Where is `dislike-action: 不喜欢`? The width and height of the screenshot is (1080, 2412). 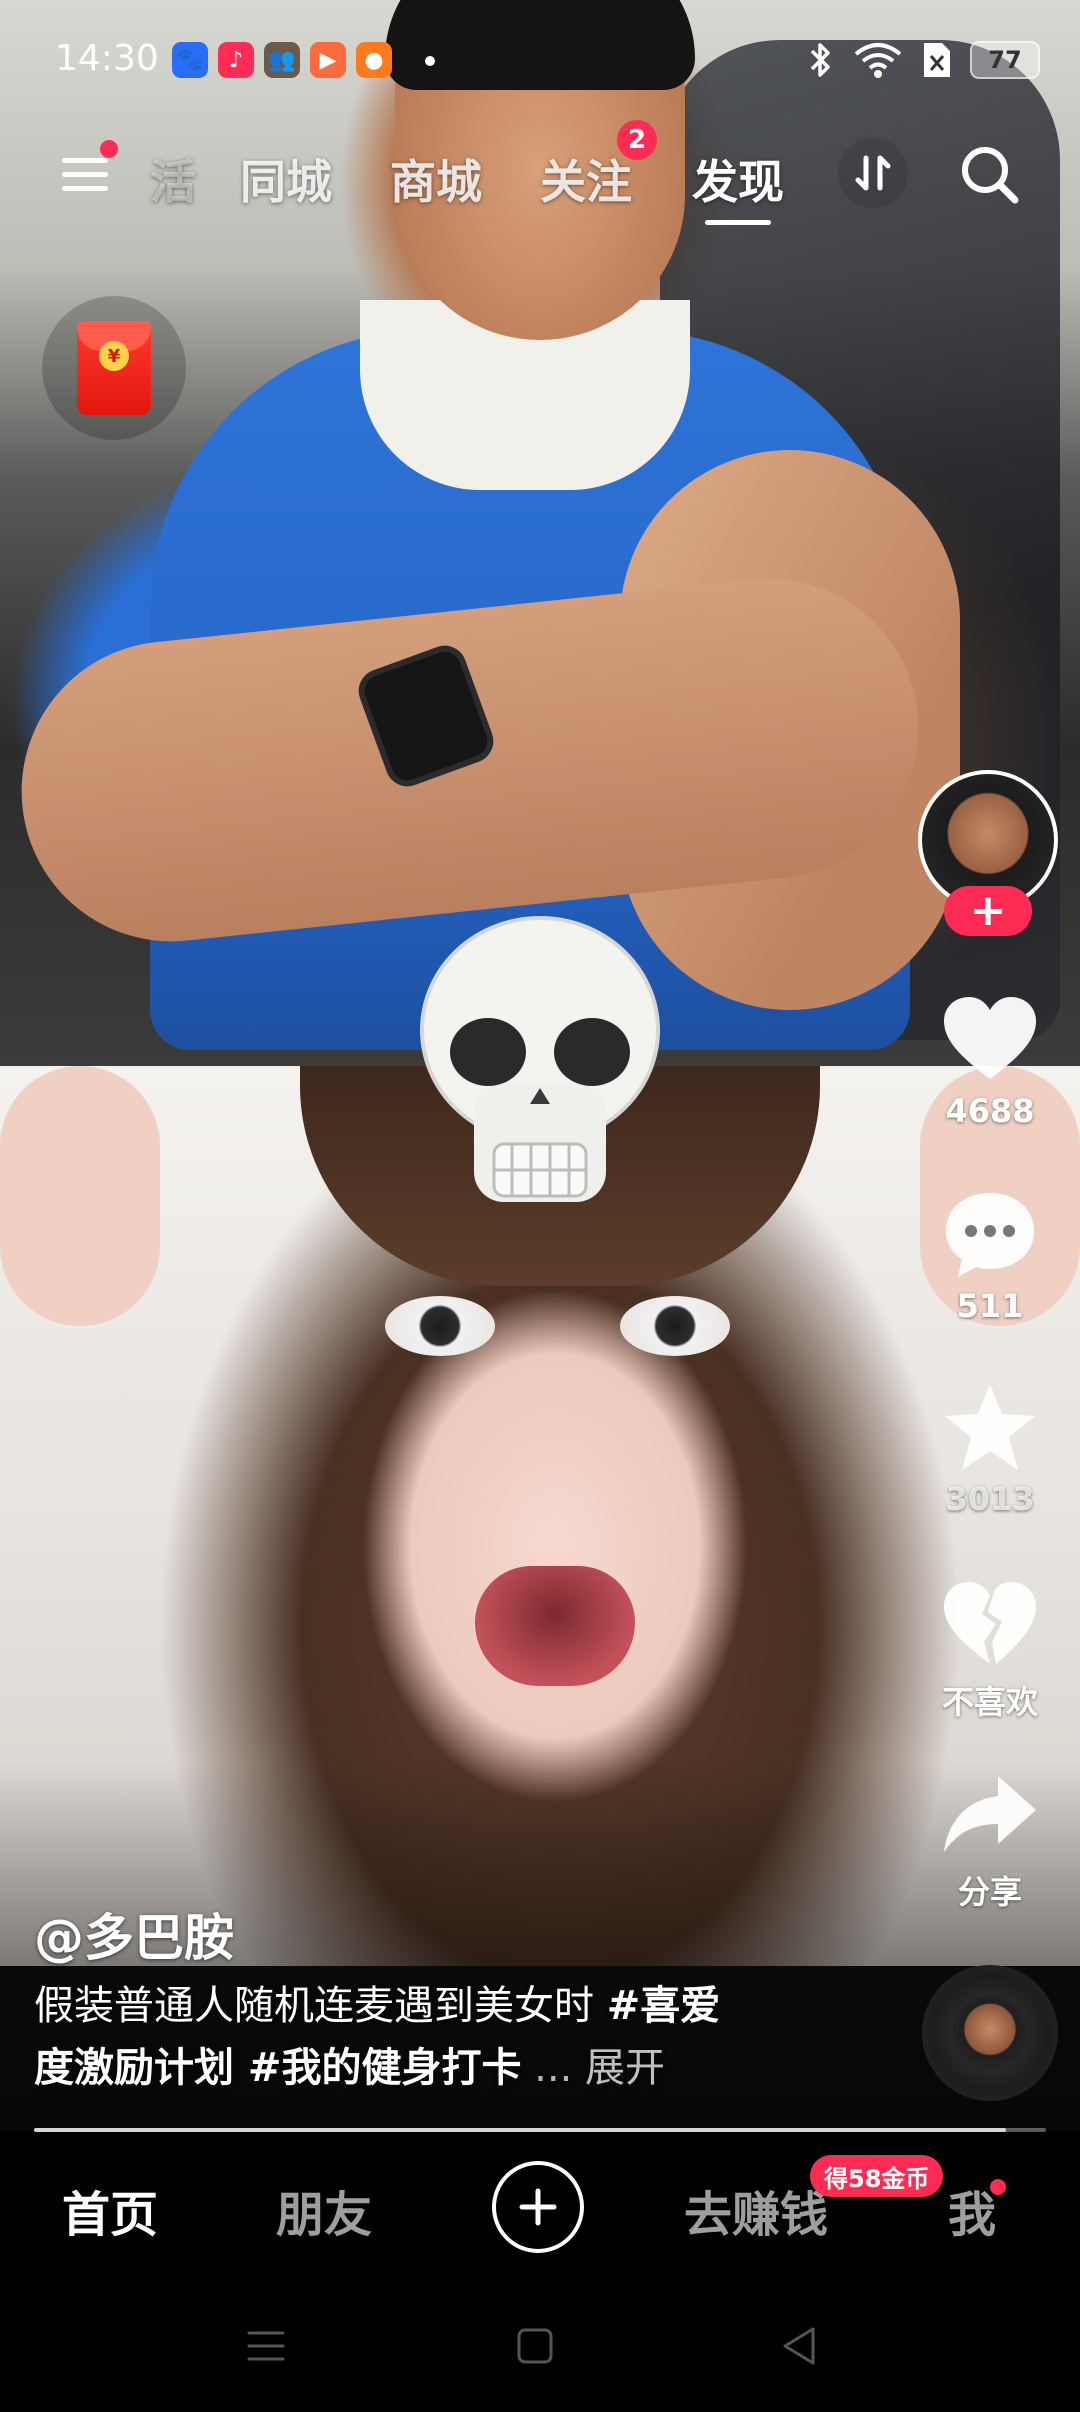
dislike-action: 不喜欢 is located at coordinates (990, 1649).